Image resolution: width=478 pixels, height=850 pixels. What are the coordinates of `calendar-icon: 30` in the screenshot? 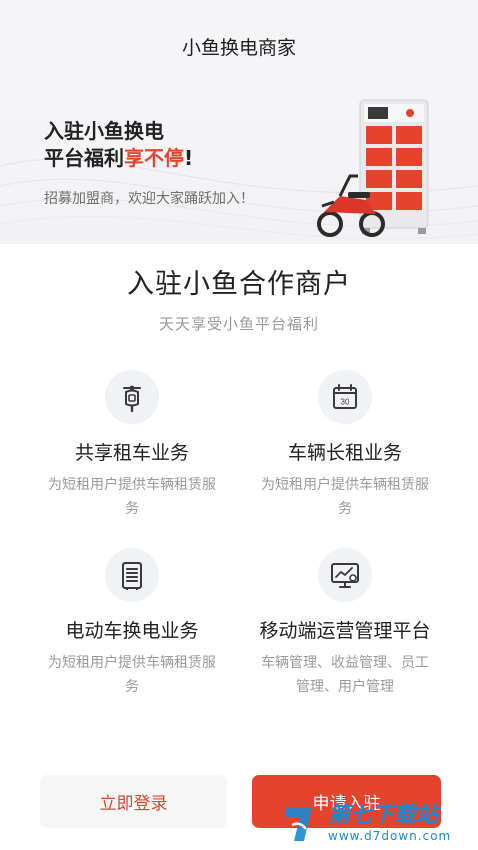 It's located at (345, 396).